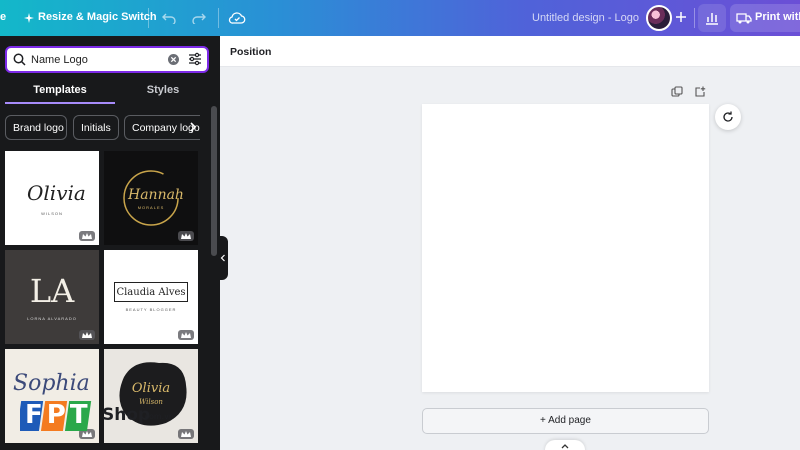 The width and height of the screenshot is (800, 450). What do you see at coordinates (237, 18) in the screenshot?
I see `cloud-sync-icon` at bounding box center [237, 18].